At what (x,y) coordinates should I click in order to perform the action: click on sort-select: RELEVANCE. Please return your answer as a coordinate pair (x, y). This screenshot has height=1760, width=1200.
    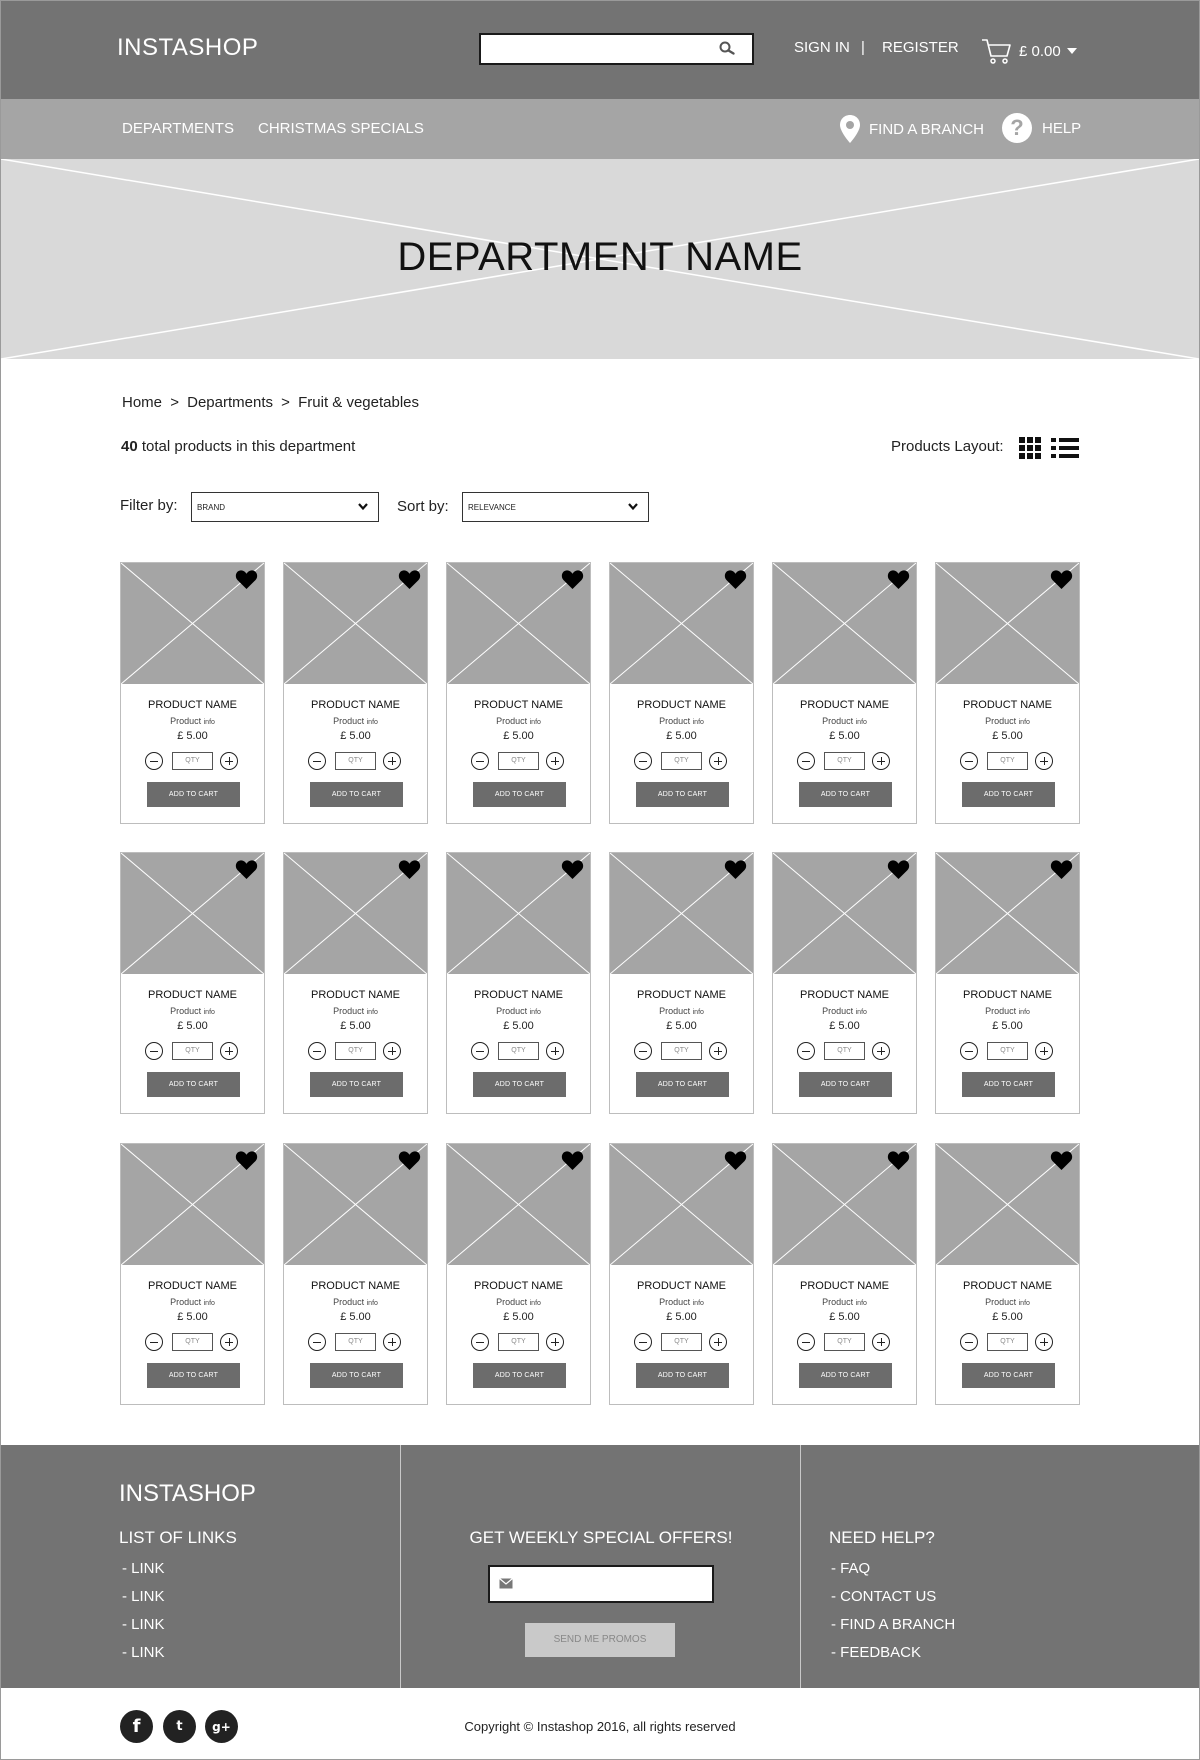
    Looking at the image, I should click on (555, 507).